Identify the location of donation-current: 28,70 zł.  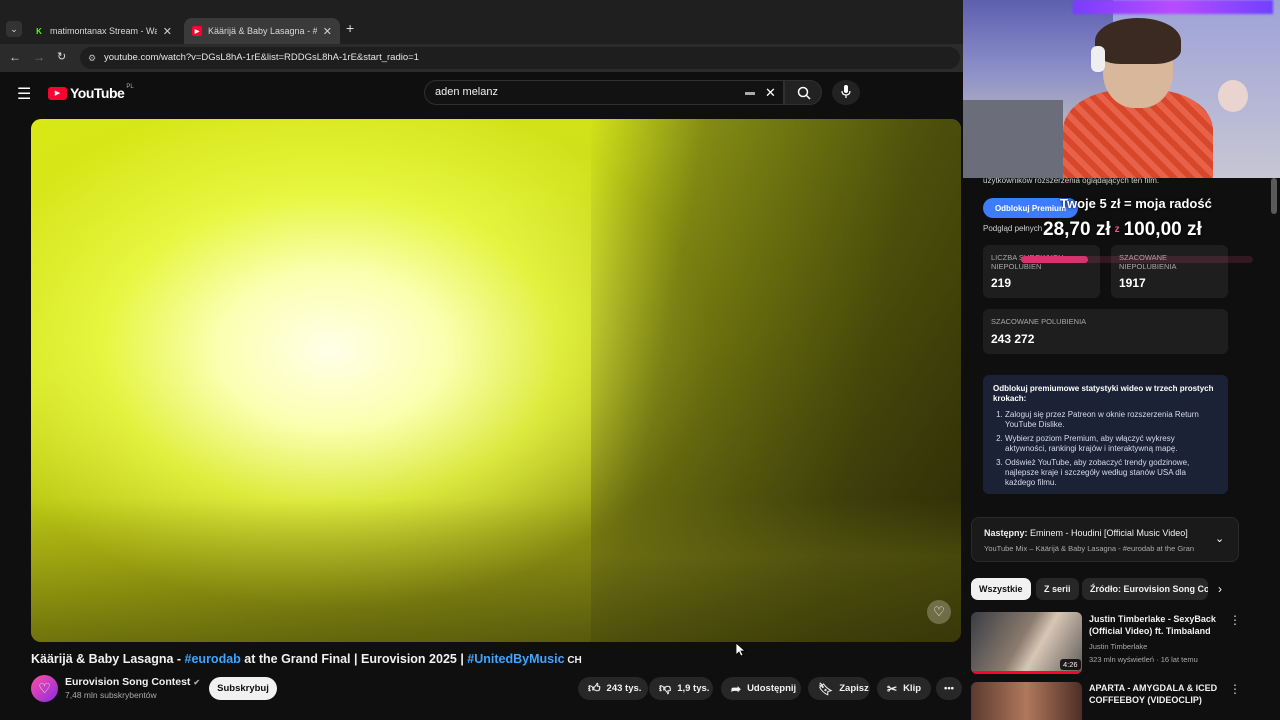
(1077, 229).